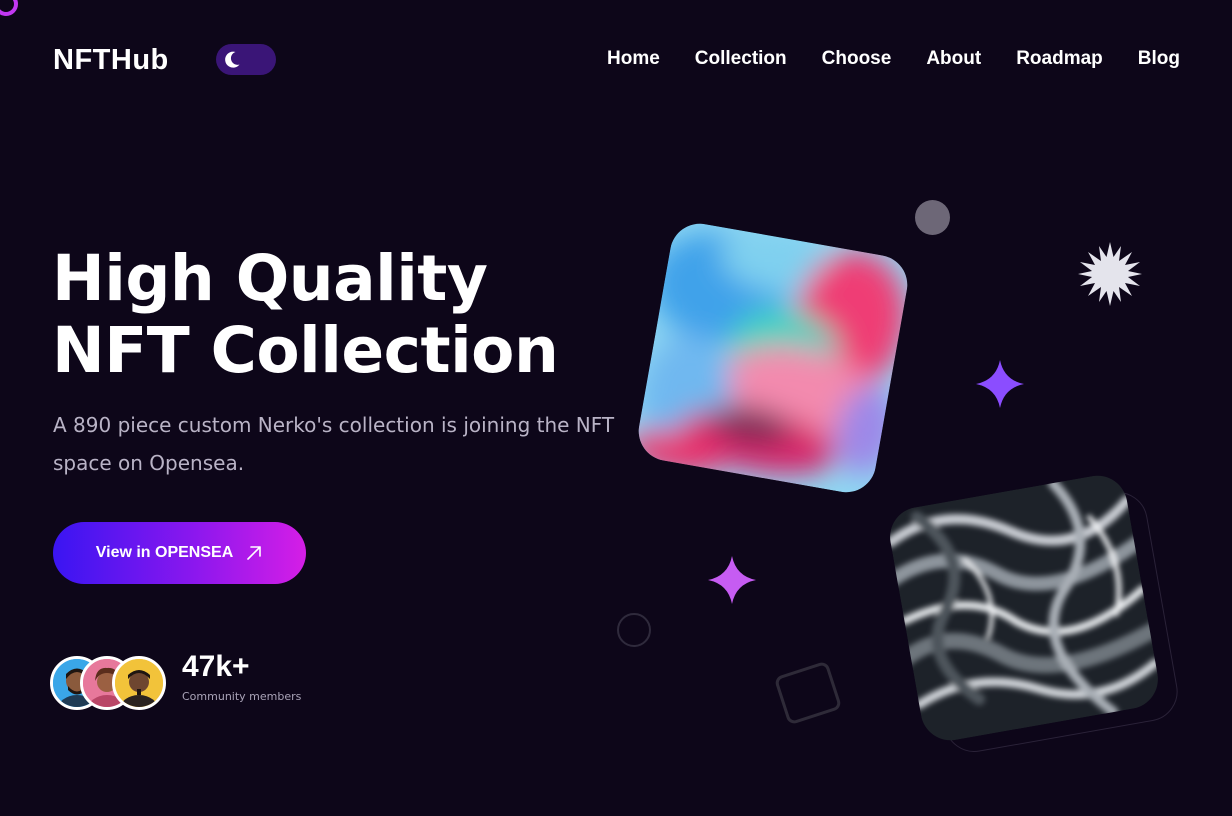 This screenshot has width=1232, height=816. I want to click on abstract-paint-artwork, so click(773, 358).